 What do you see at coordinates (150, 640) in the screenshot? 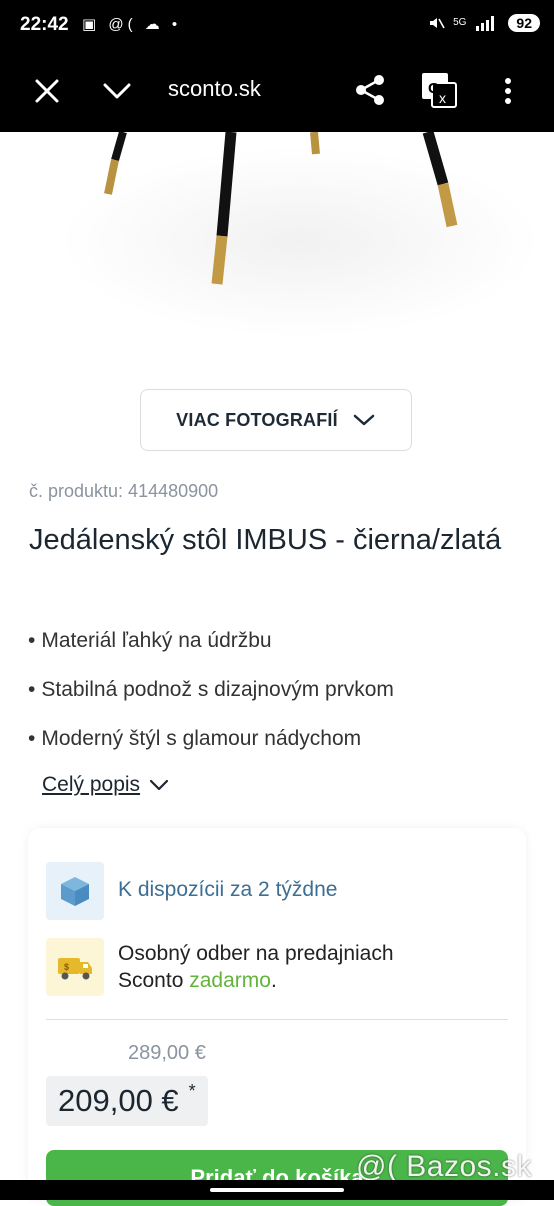
I see `feature-item: • Materiál ľahký na údržbu` at bounding box center [150, 640].